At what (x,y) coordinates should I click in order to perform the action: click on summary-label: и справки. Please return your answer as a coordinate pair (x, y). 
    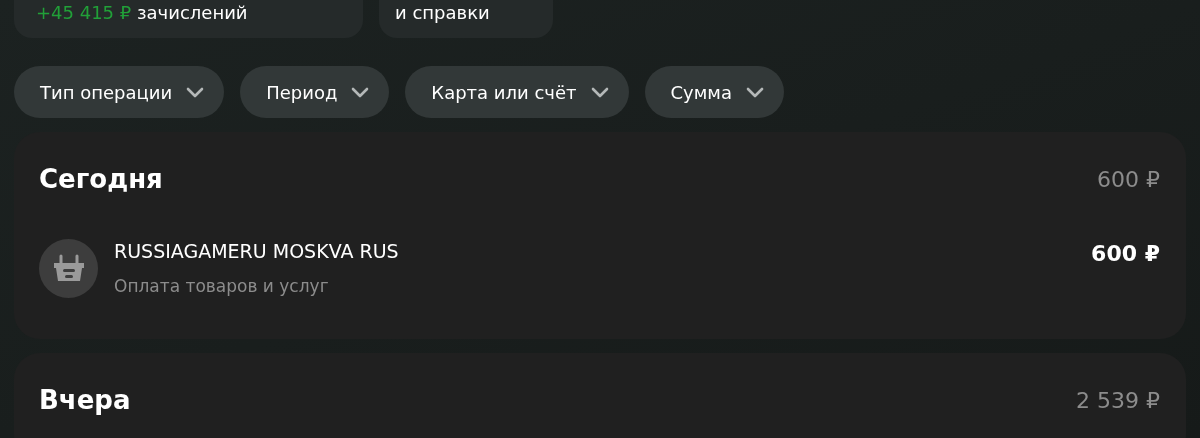
    Looking at the image, I should click on (442, 13).